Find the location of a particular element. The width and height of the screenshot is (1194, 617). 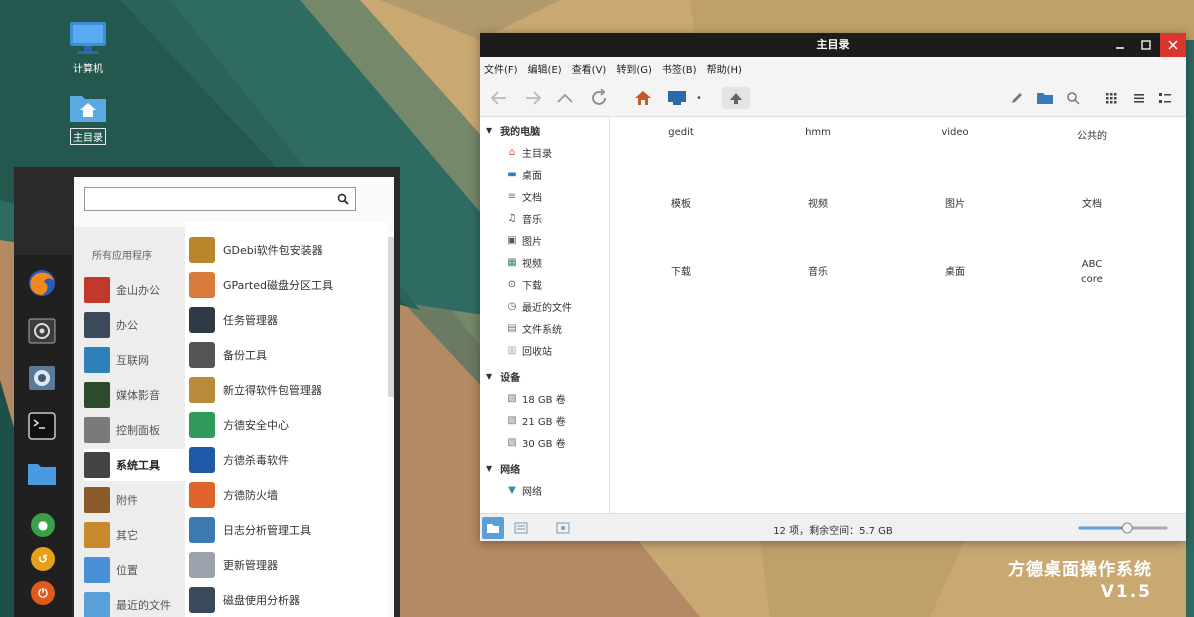

sidebar-item: ▥ 回收站 is located at coordinates (529, 350).